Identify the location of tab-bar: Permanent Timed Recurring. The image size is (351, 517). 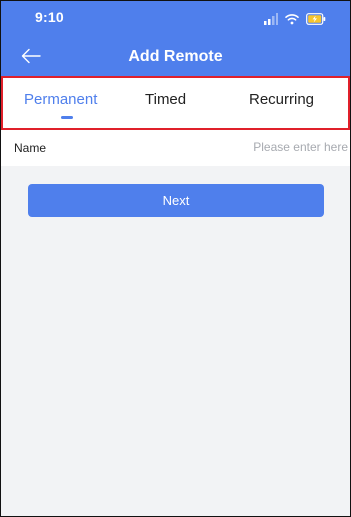
(175, 103).